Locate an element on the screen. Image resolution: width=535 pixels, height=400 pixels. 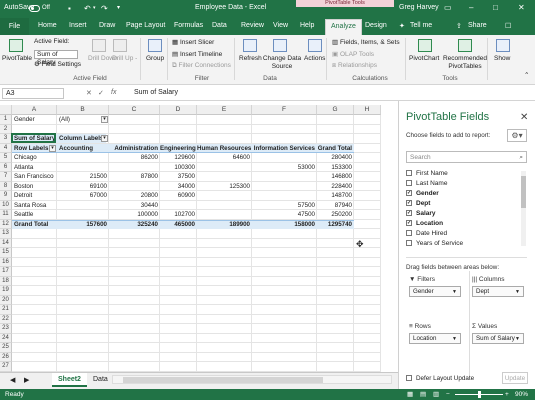
grand-total-cell: 465000 is located at coordinates (177, 225).